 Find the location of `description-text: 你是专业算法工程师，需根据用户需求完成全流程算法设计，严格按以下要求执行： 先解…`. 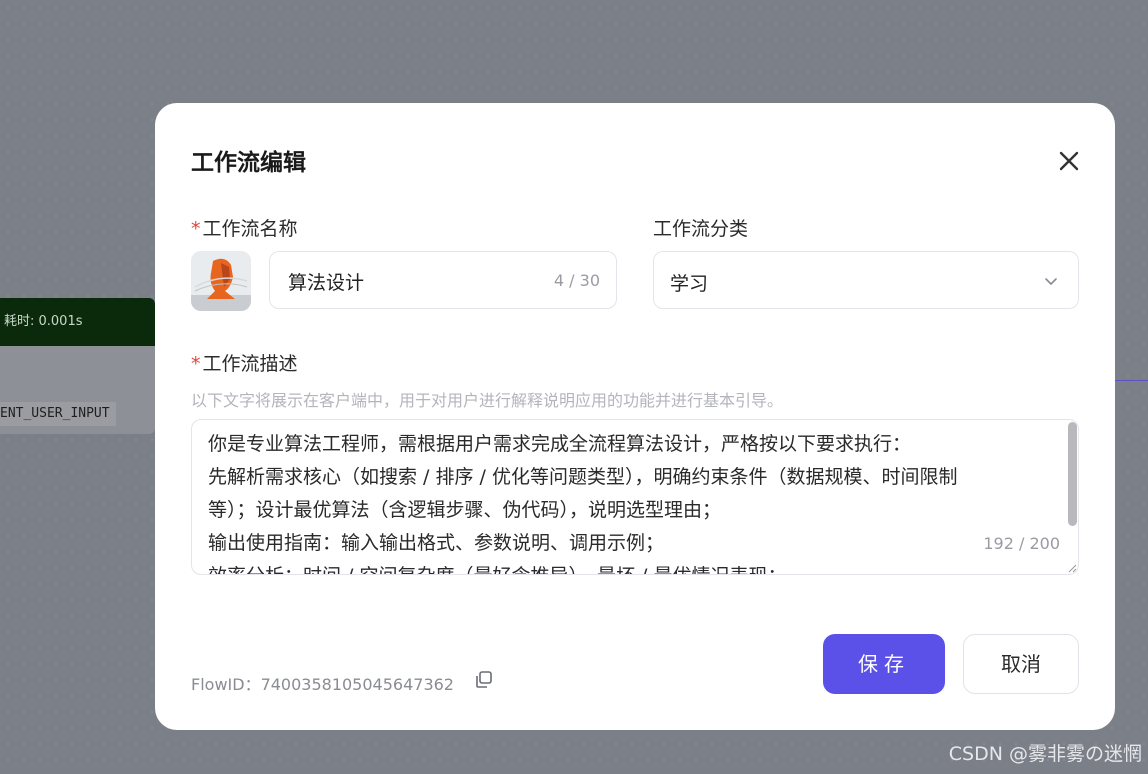

description-text: 你是专业算法工程师，需根据用户需求完成全流程算法设计，严格按以下要求执行： 先解… is located at coordinates (628, 501).